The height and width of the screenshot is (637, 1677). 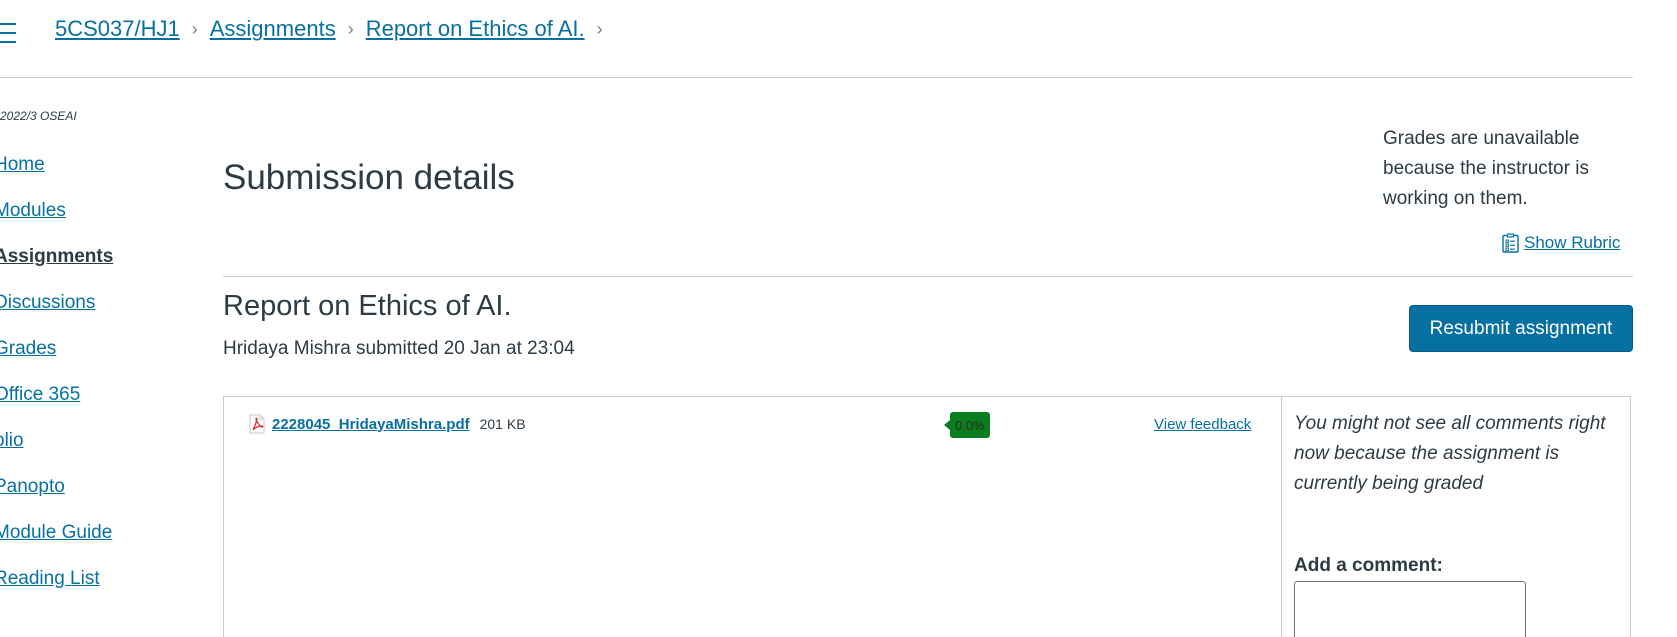 I want to click on file-row: 2228045_HridayaMishra.pdf 201 KB, so click(x=387, y=424).